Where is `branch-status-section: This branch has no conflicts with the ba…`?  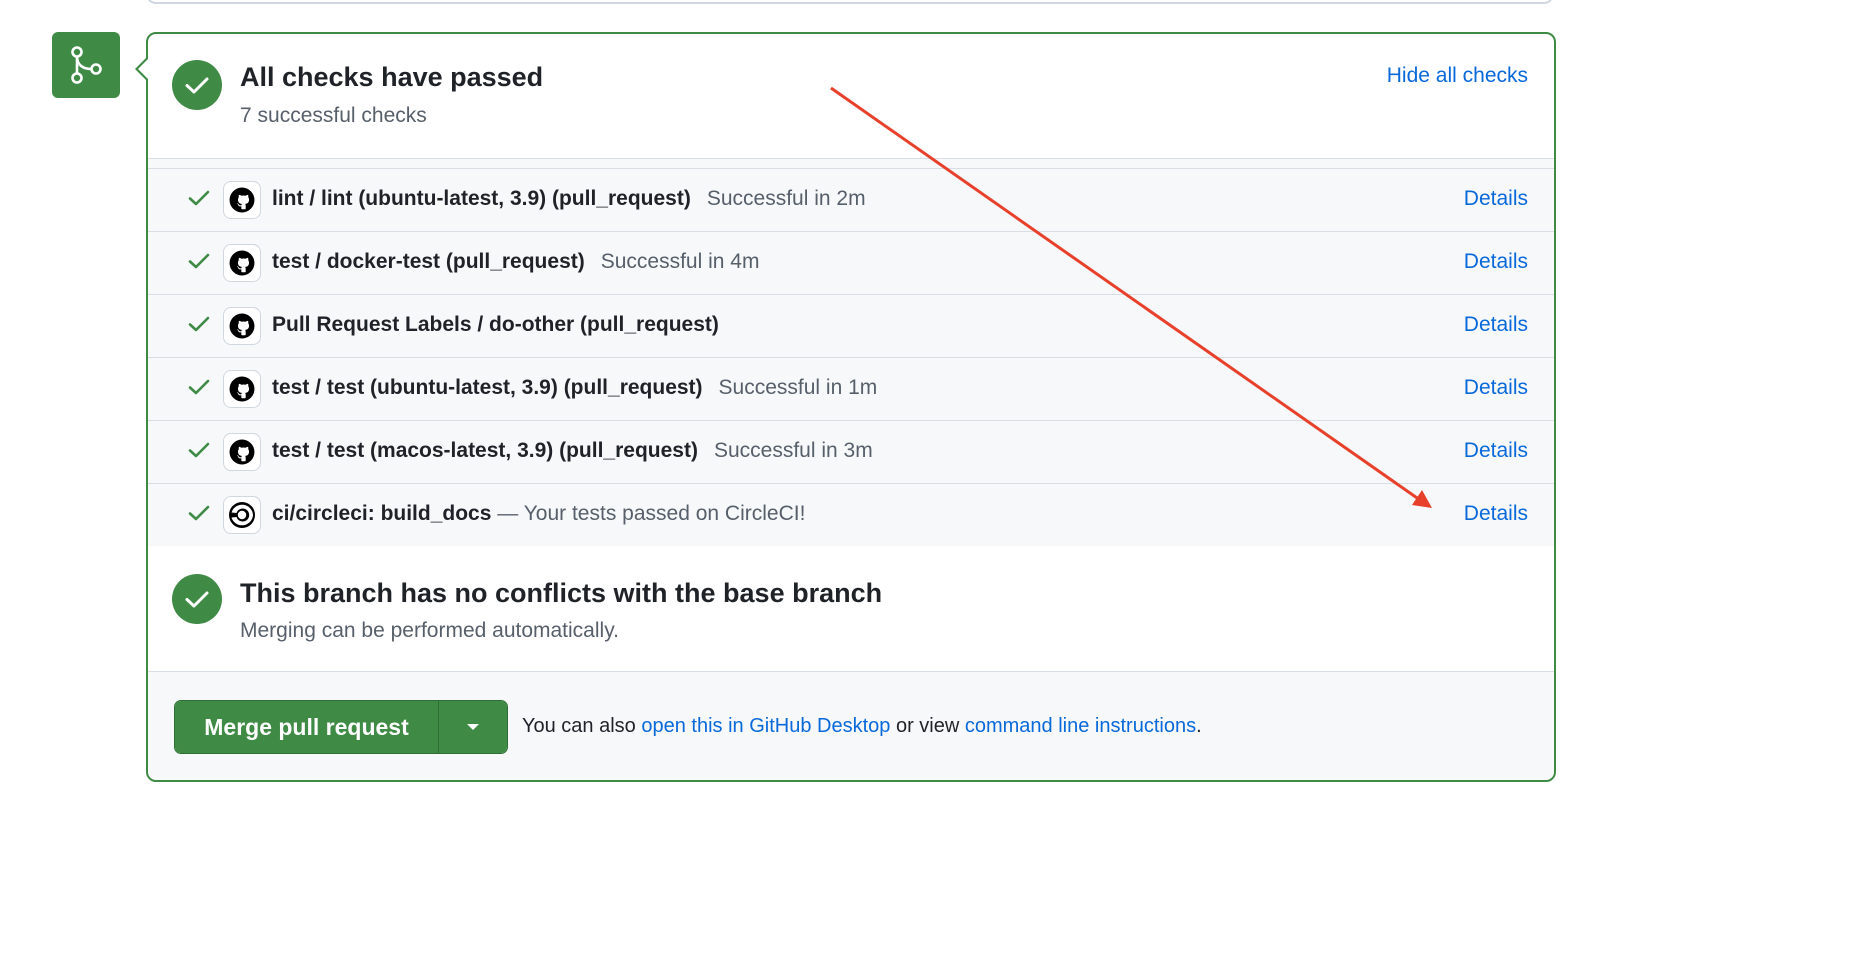 branch-status-section: This branch has no conflicts with the ba… is located at coordinates (851, 609).